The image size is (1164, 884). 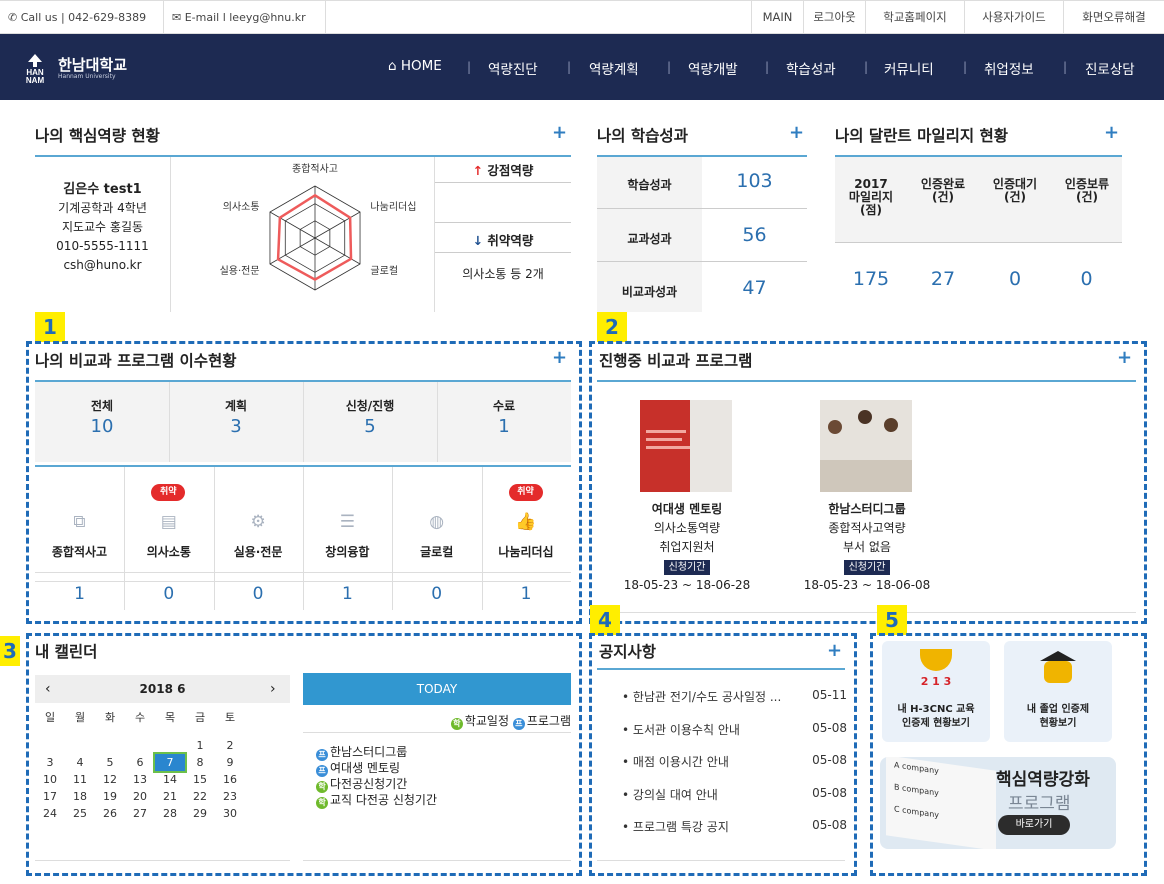 I want to click on calendar-day: 2, so click(x=230, y=745).